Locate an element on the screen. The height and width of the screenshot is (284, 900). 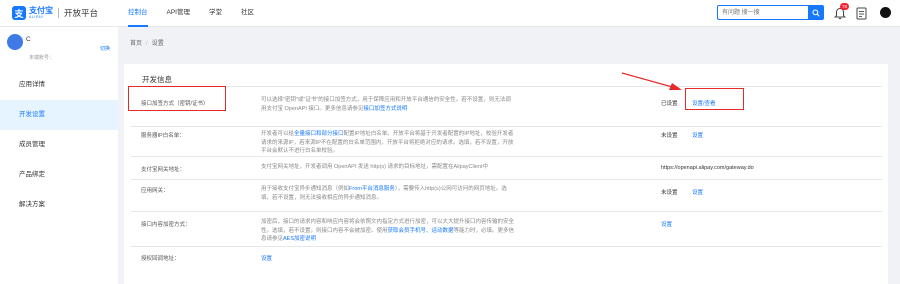
sidebar-item-product-binding: 产品绑定 is located at coordinates (59, 175).